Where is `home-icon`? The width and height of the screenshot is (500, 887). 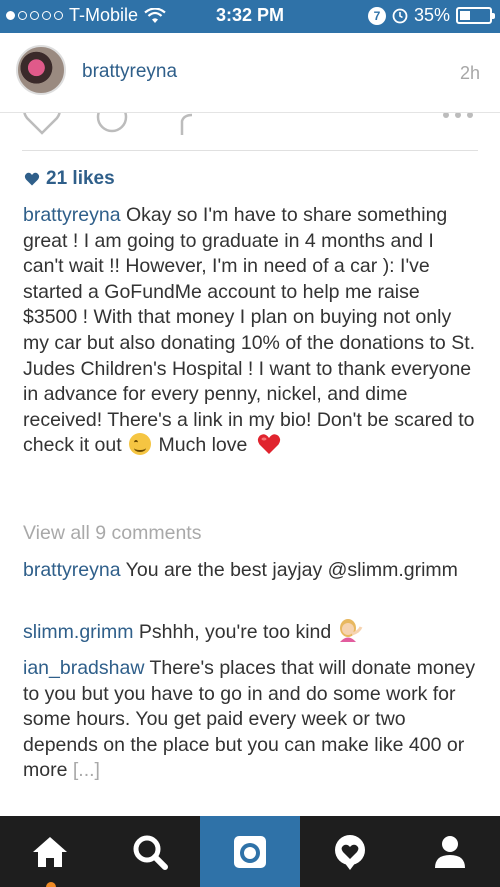
home-icon is located at coordinates (50, 851).